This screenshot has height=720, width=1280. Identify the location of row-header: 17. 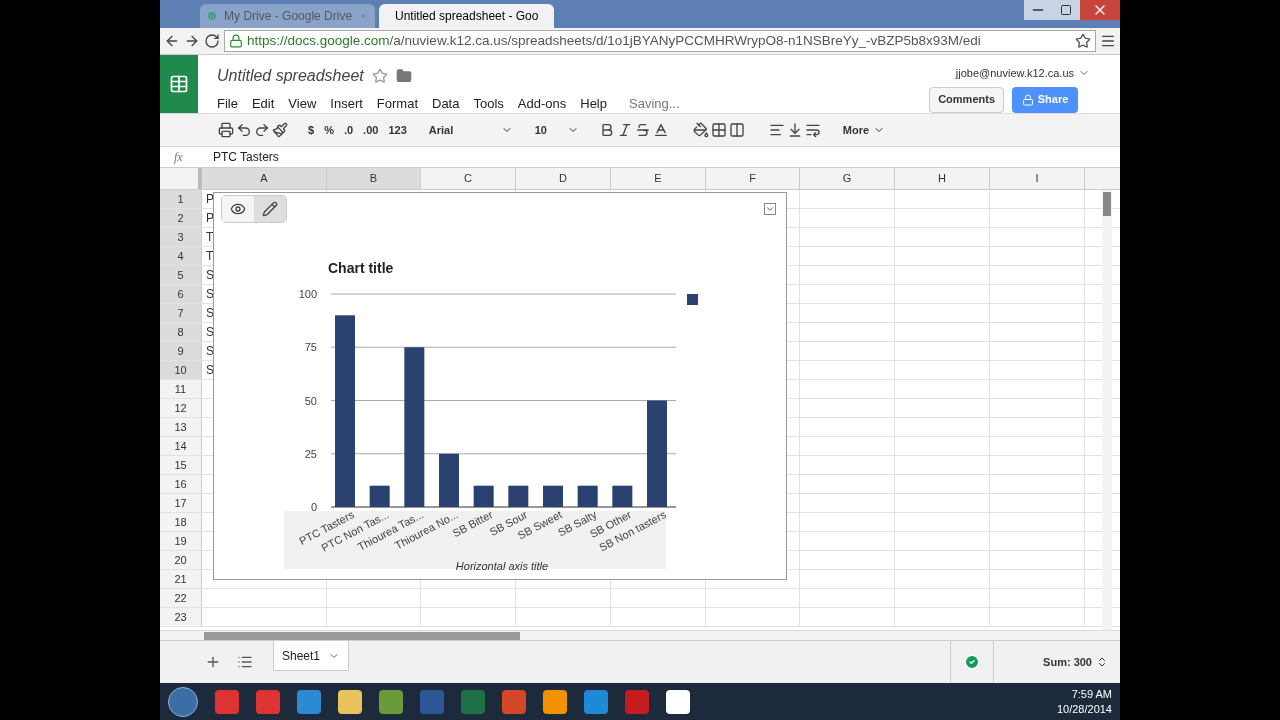
(181, 503).